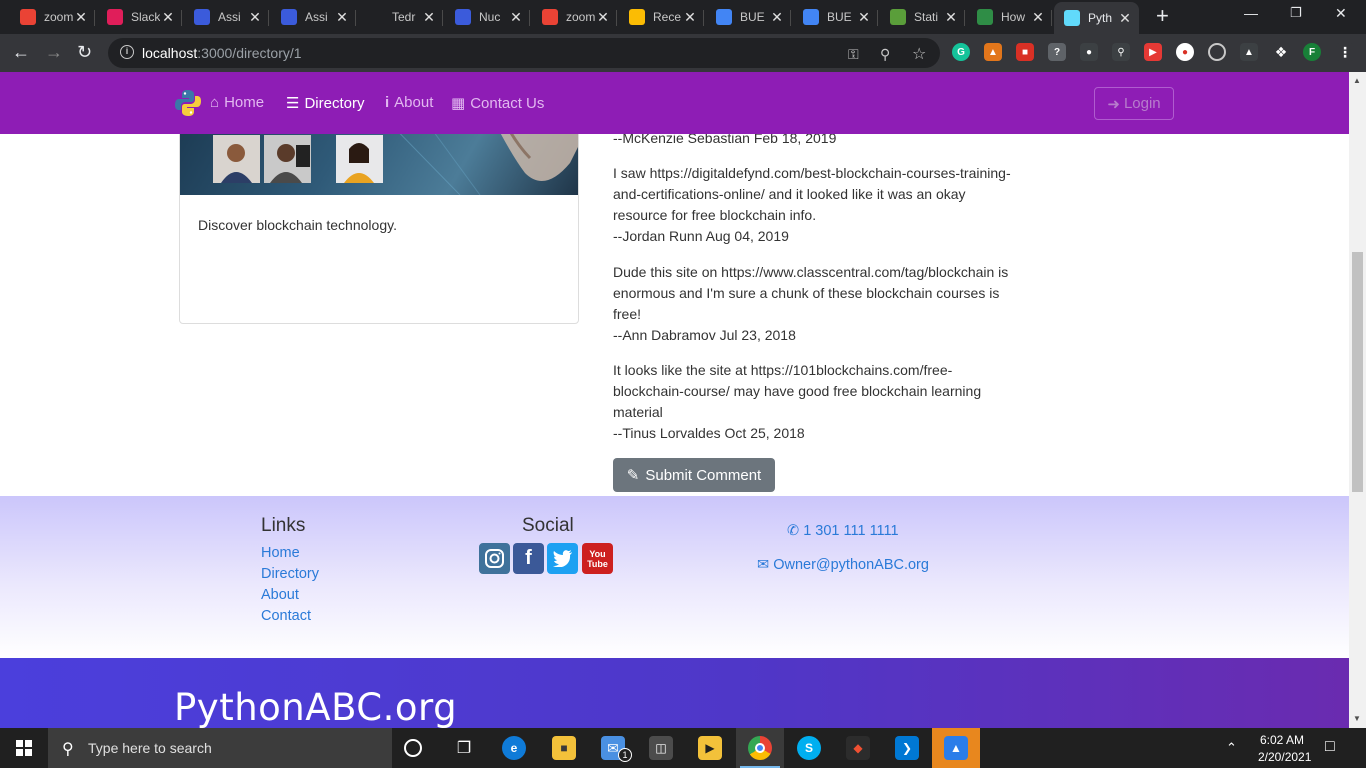 This screenshot has height=768, width=1366. Describe the element at coordinates (1057, 52) in the screenshot. I see `extension-help-icon: ?` at that location.